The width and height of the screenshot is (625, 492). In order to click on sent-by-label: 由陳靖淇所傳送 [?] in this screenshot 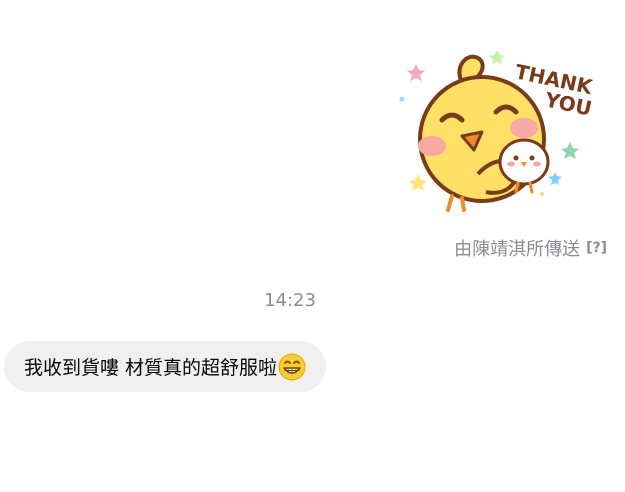, I will do `click(530, 248)`.